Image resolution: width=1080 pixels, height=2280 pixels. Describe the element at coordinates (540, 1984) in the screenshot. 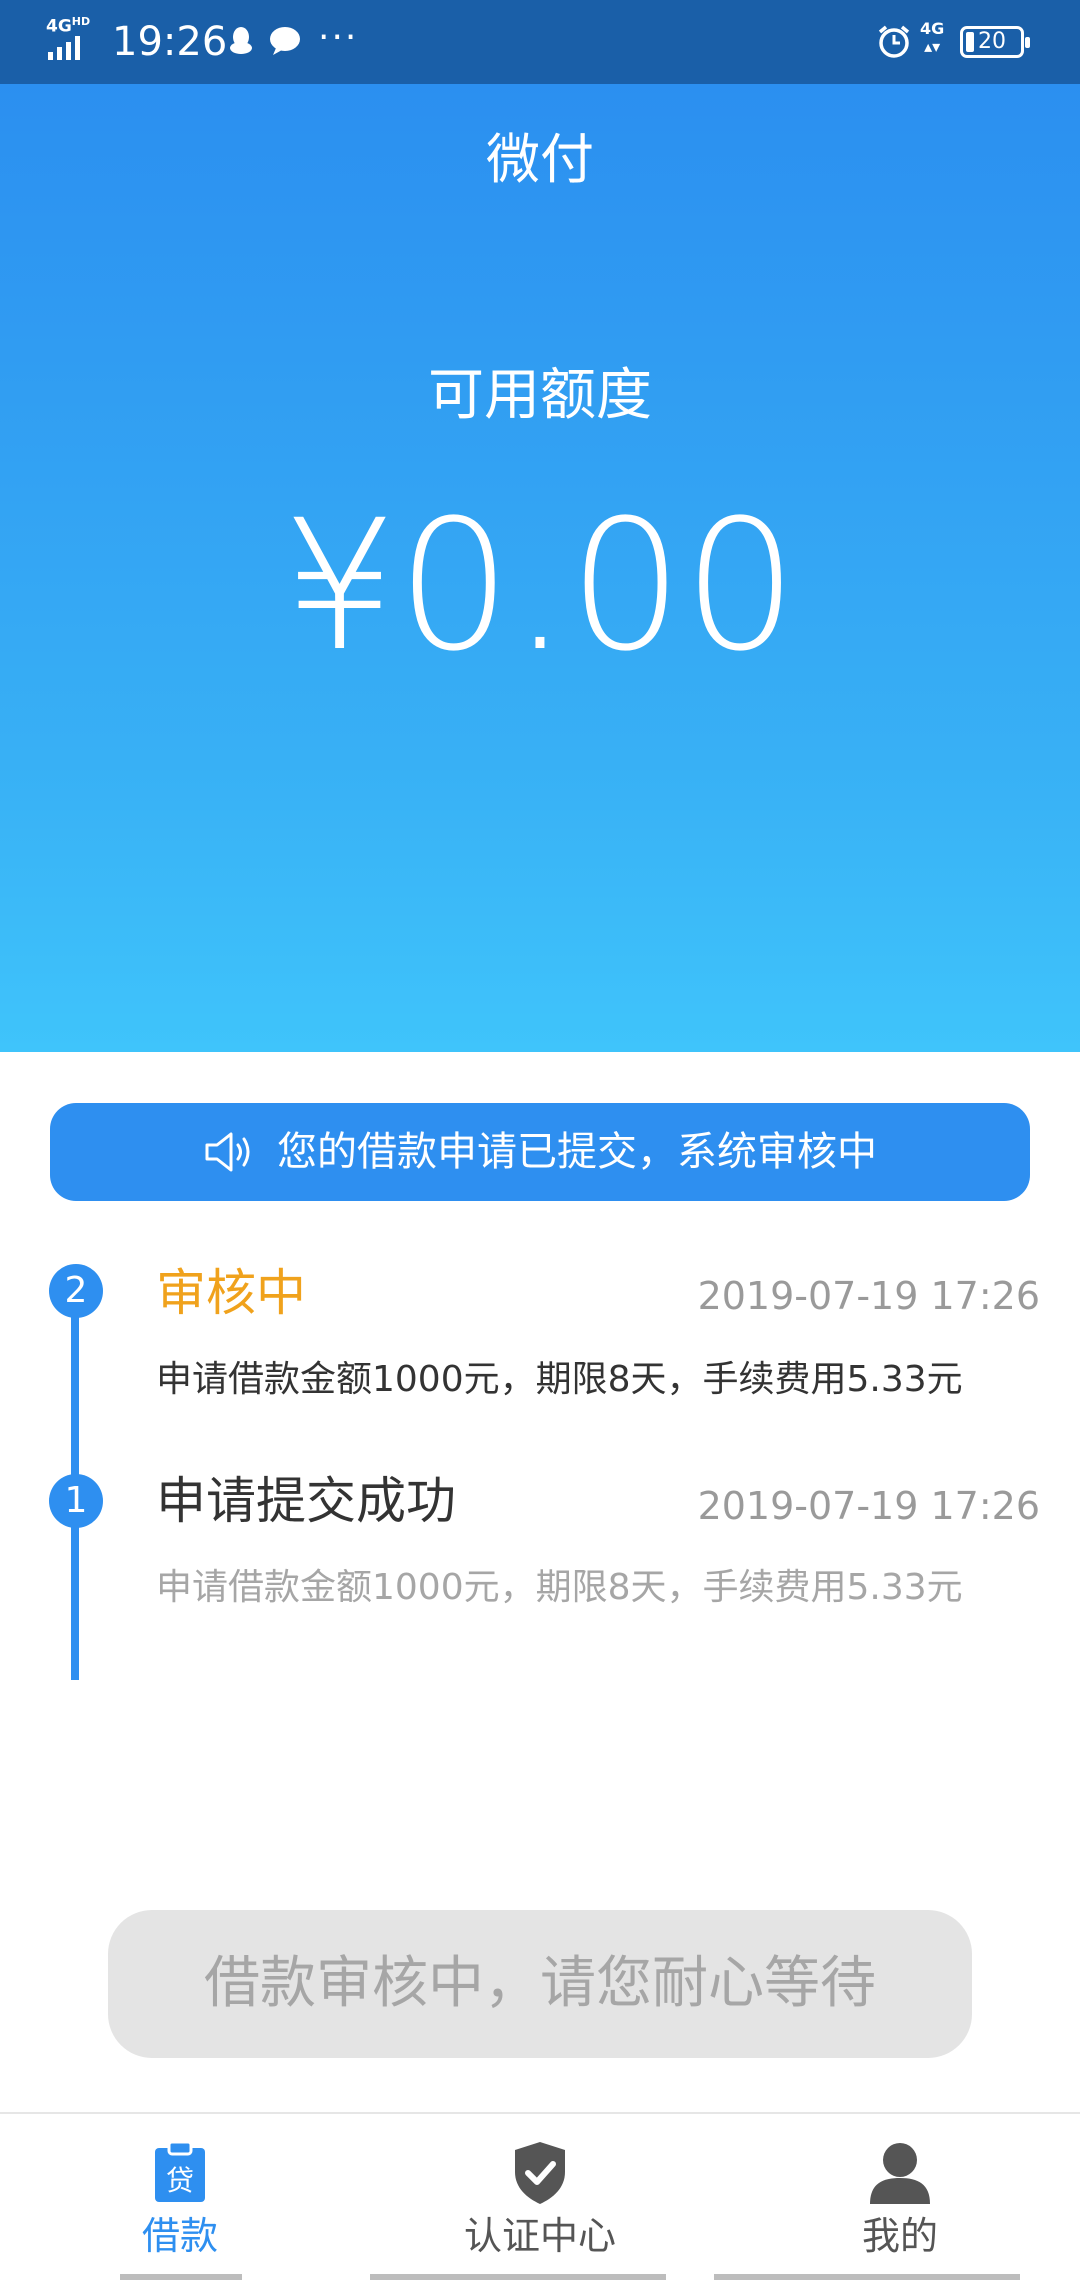

I see `loan-review-waiting-button: 借款审核中，请您耐心等待` at that location.